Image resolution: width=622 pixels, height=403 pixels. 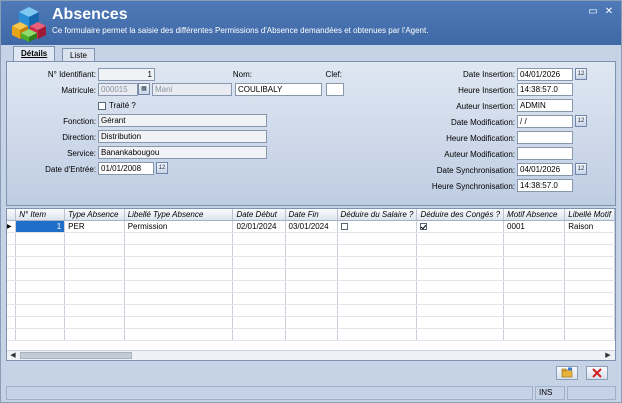 I want to click on heure-modification-field, so click(x=545, y=137).